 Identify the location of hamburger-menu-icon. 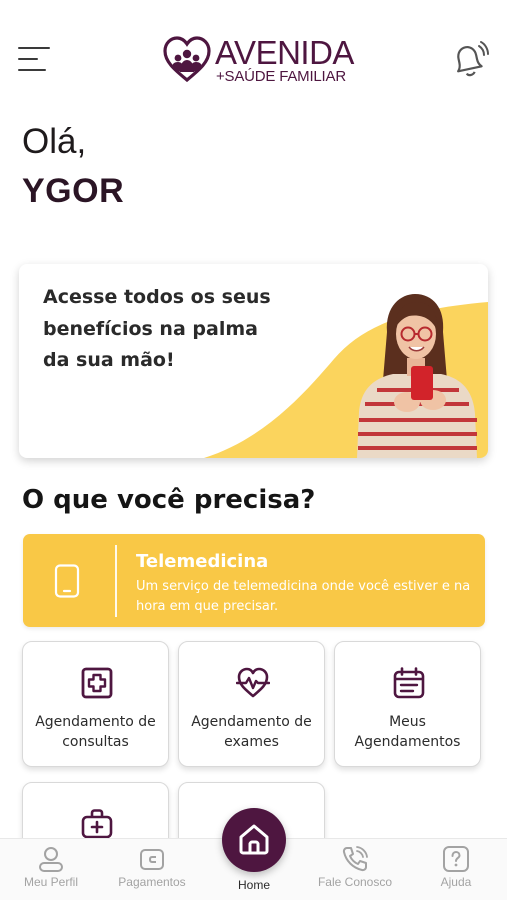
(35, 59).